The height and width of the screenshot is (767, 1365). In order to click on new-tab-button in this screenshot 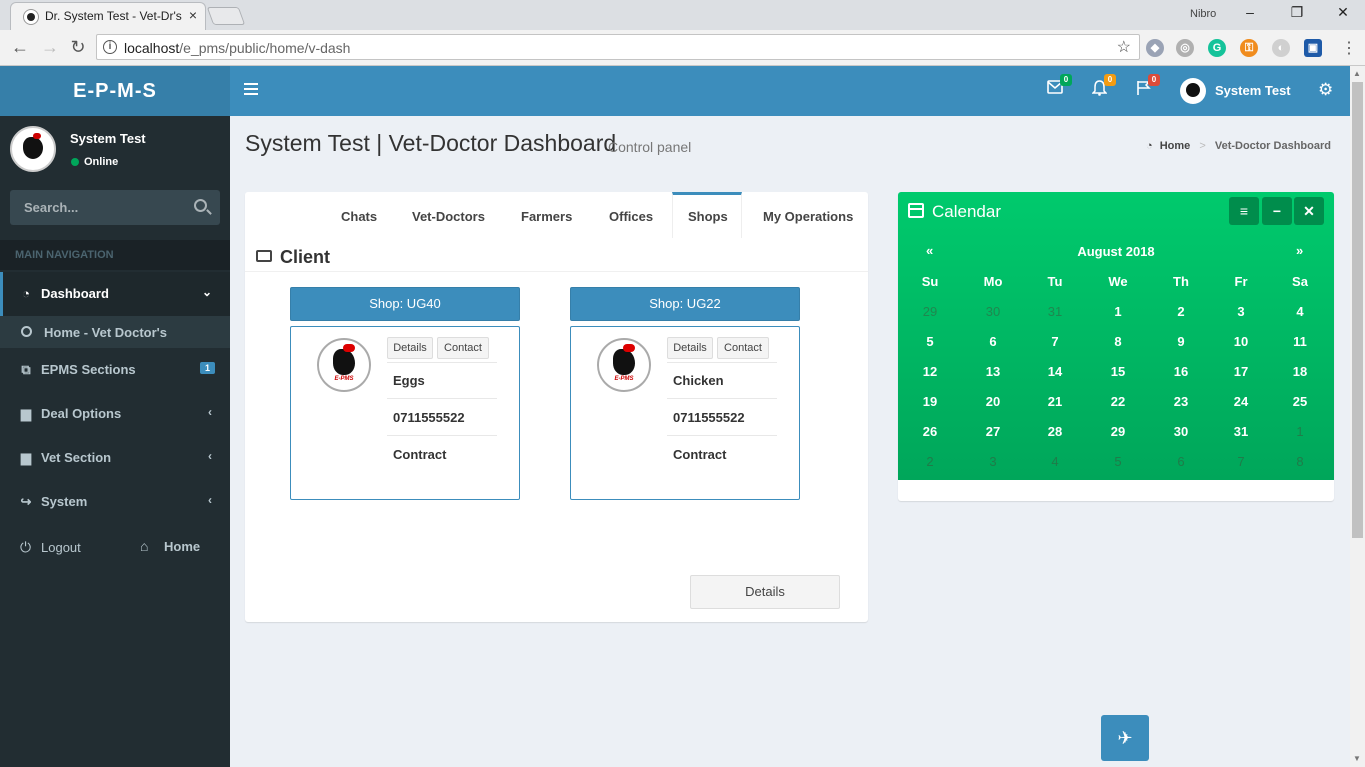, I will do `click(226, 16)`.